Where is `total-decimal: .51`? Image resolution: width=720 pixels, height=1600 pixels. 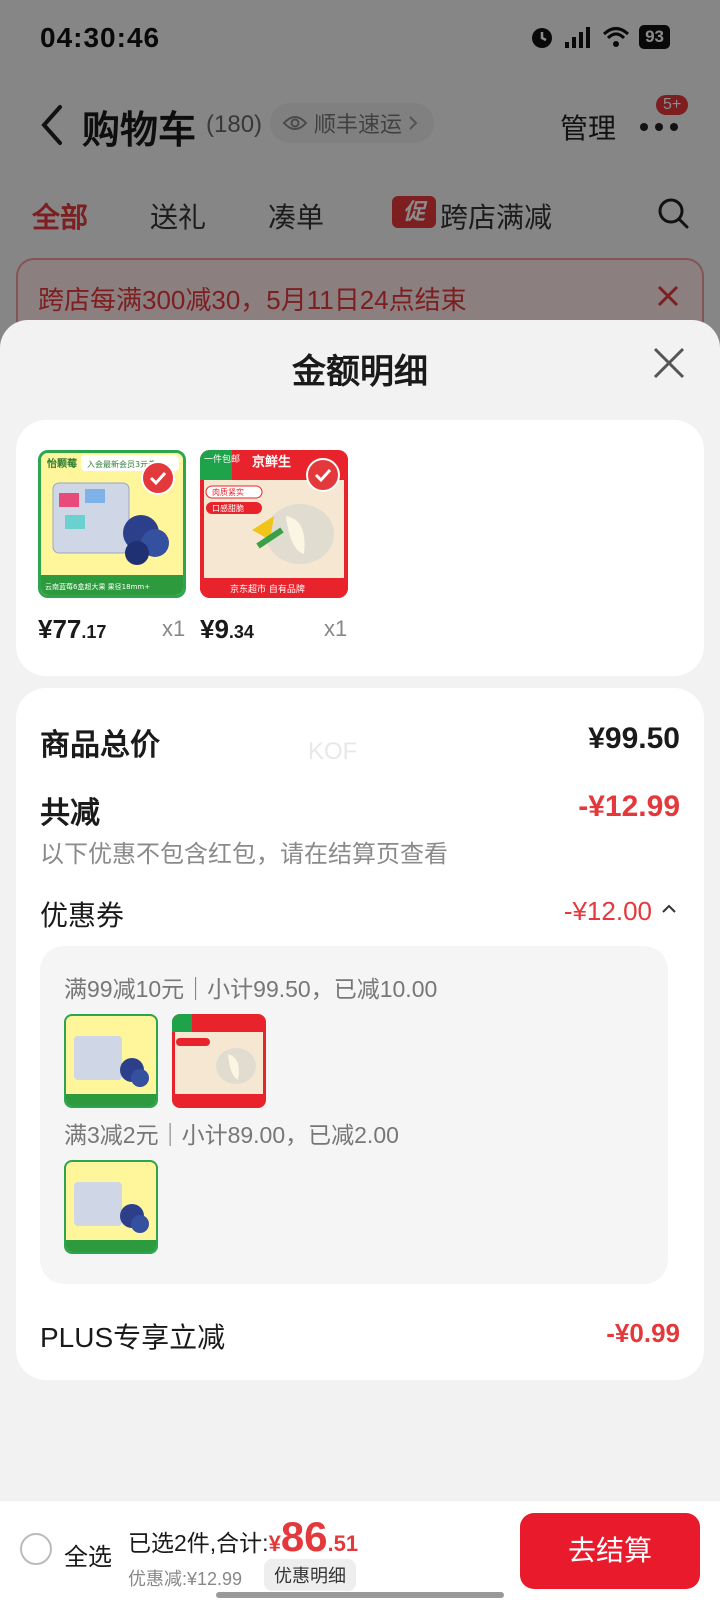
total-decimal: .51 is located at coordinates (343, 1543).